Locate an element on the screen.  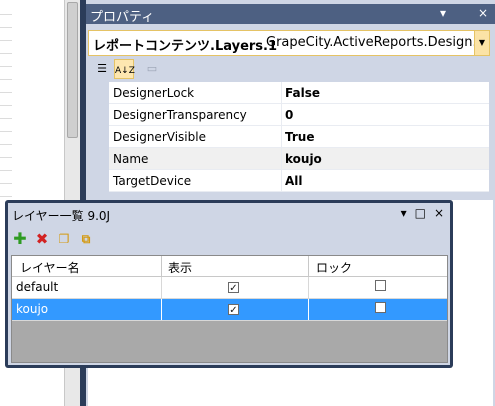
property-row: TargetDevice All is located at coordinates (299, 181).